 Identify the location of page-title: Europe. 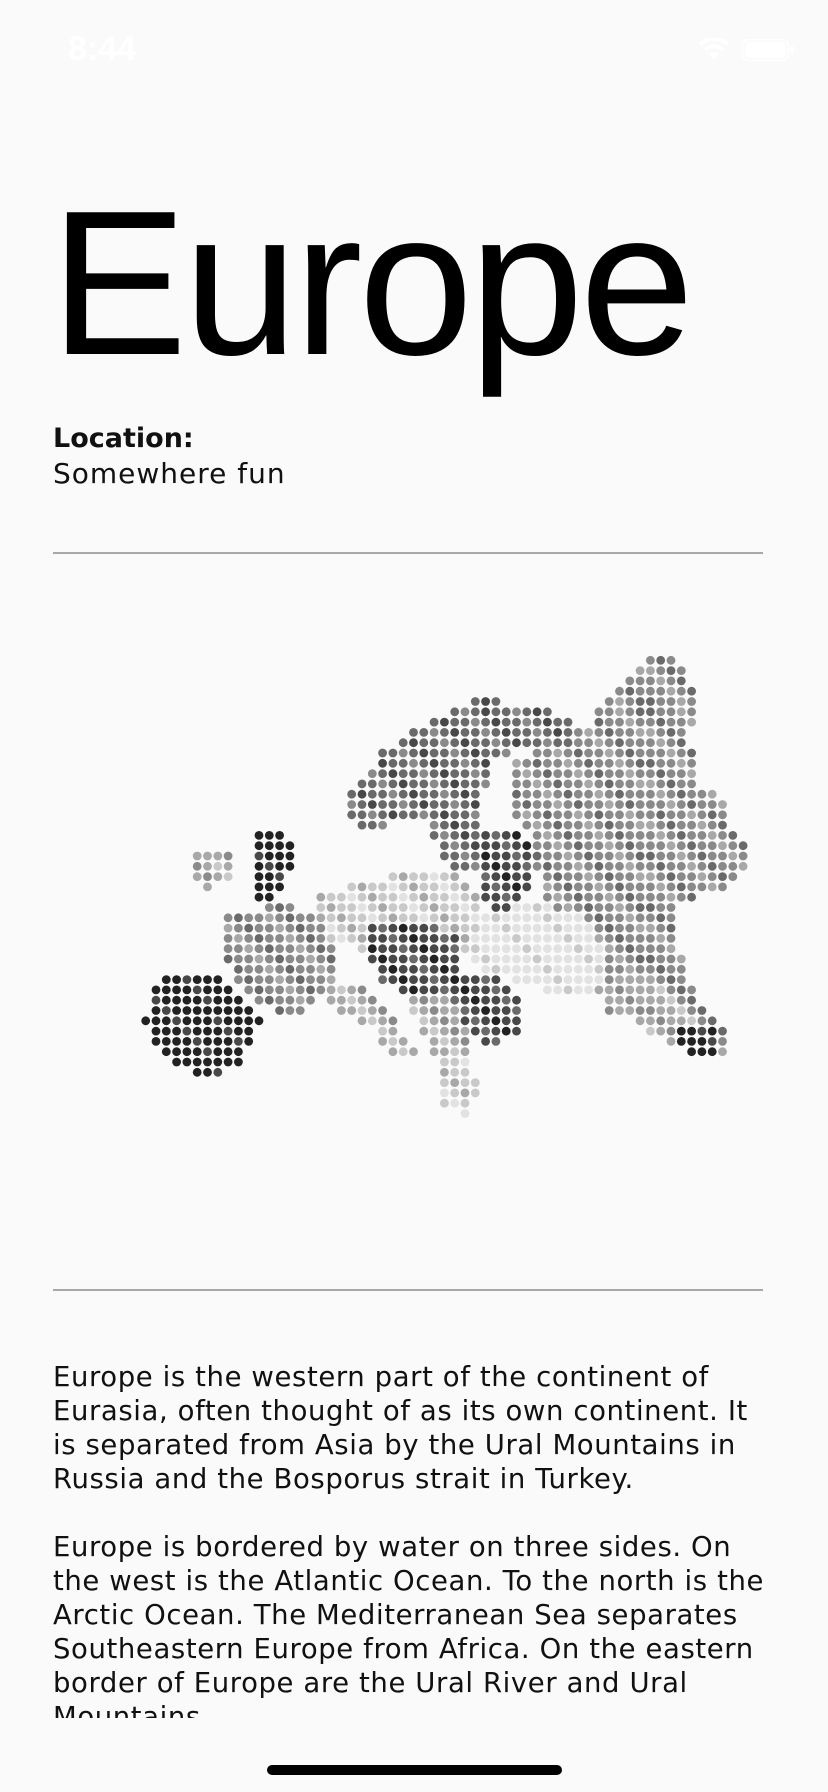
(372, 283).